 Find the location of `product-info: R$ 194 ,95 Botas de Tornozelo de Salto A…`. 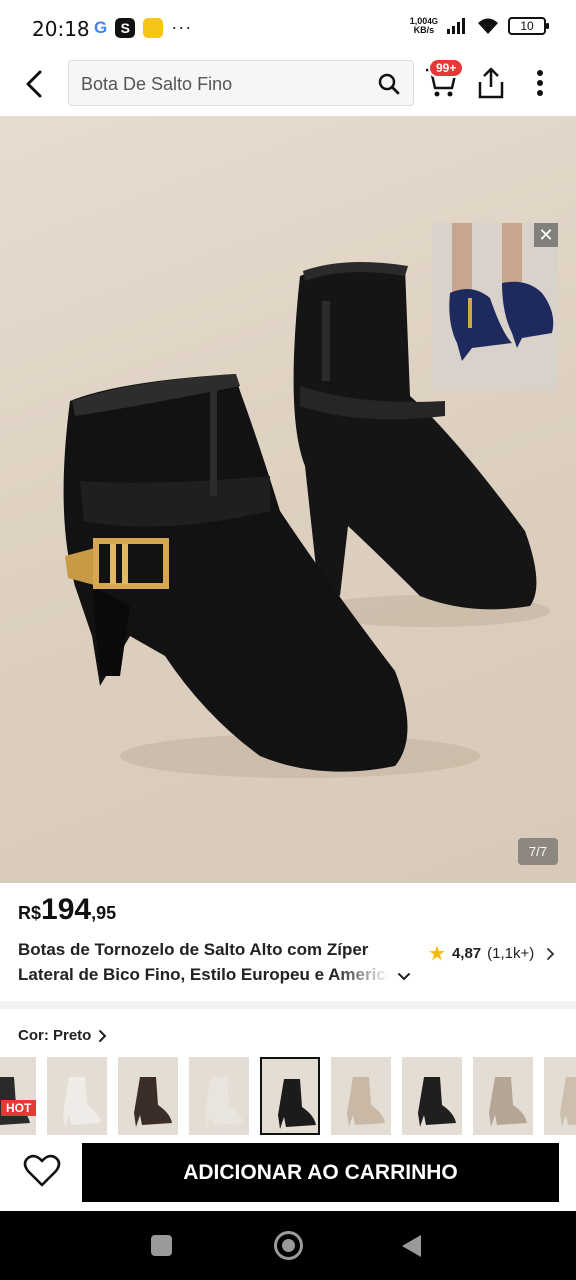

product-info: R$ 194 ,95 Botas de Tornozelo de Salto A… is located at coordinates (288, 942).